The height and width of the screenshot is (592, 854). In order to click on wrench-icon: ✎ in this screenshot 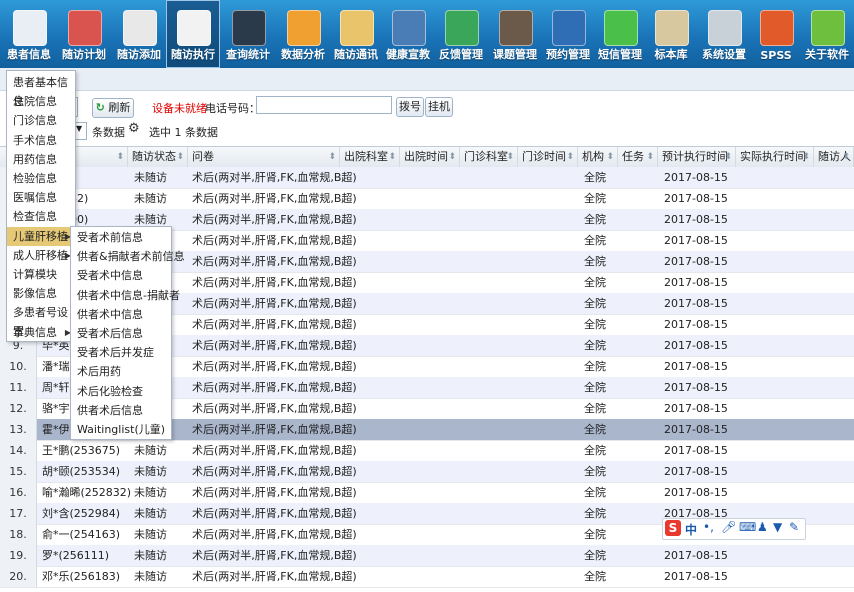, I will do `click(794, 527)`.